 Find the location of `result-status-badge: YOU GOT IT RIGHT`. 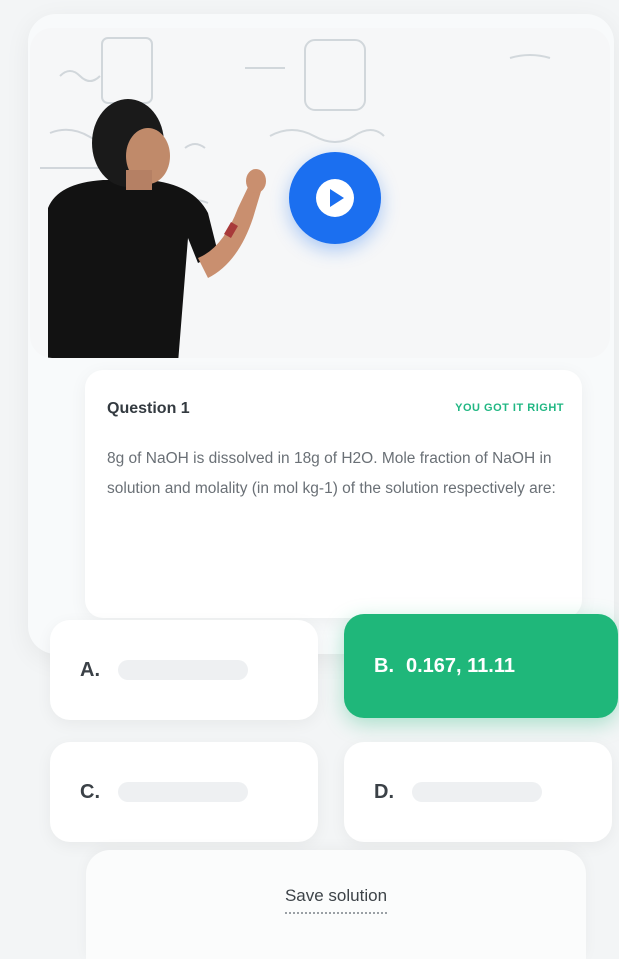

result-status-badge: YOU GOT IT RIGHT is located at coordinates (509, 408).